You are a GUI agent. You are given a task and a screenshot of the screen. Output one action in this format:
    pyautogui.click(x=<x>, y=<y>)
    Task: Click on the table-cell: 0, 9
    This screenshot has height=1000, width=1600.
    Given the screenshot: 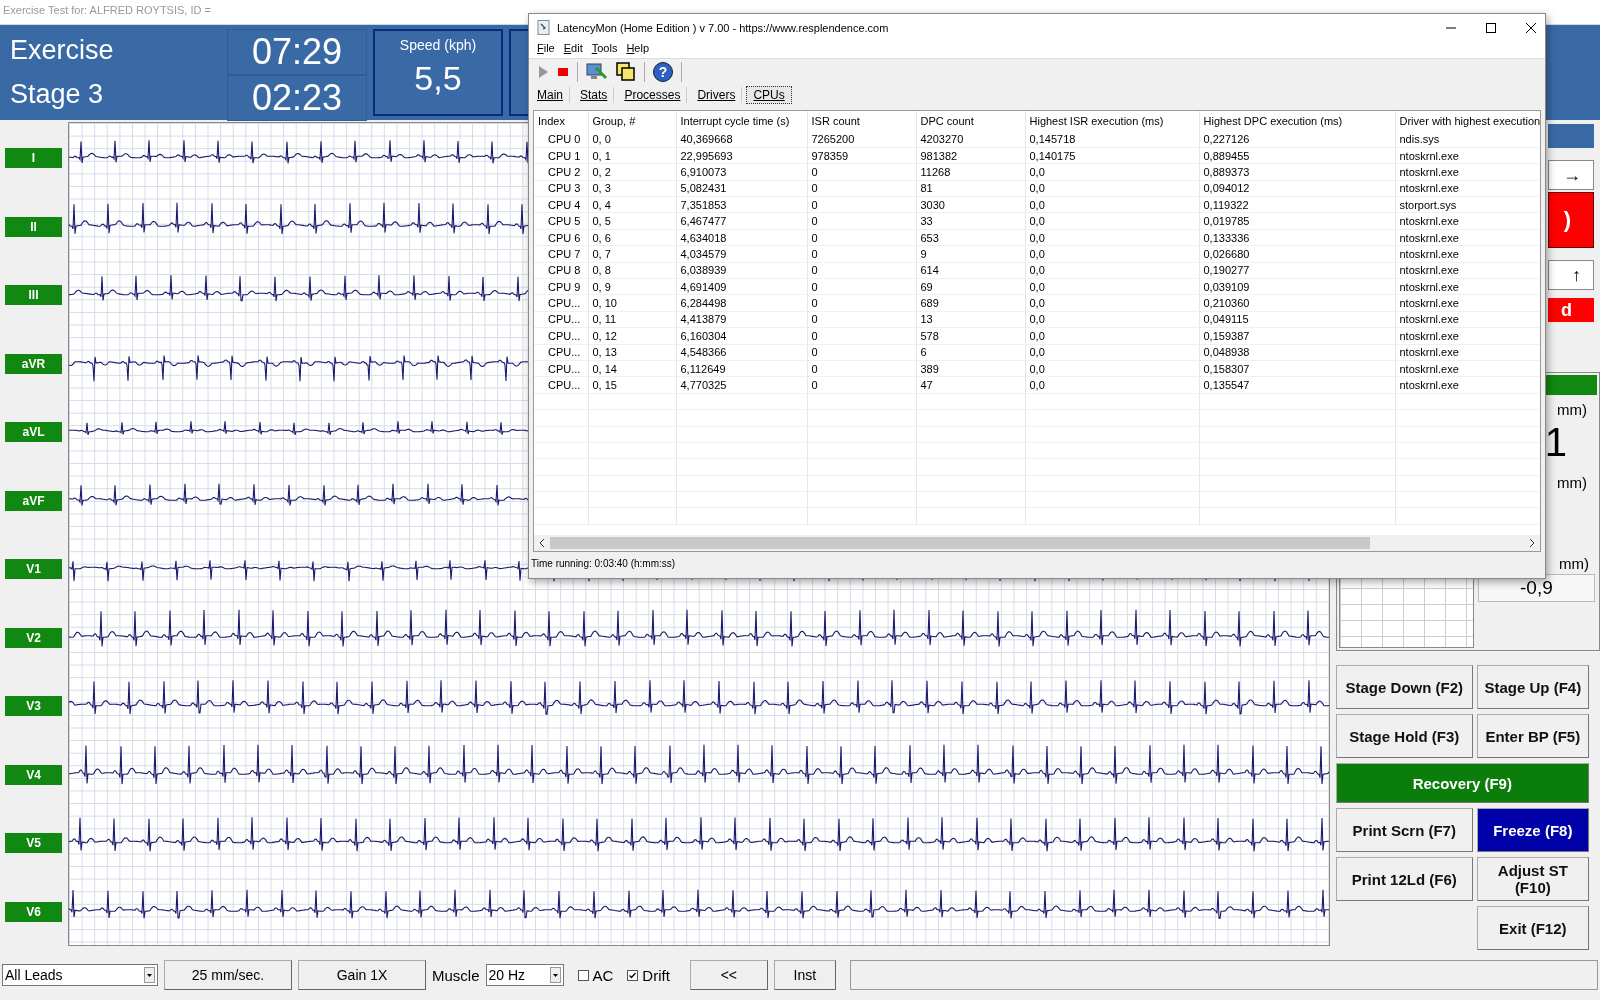 What is the action you would take?
    pyautogui.click(x=632, y=286)
    